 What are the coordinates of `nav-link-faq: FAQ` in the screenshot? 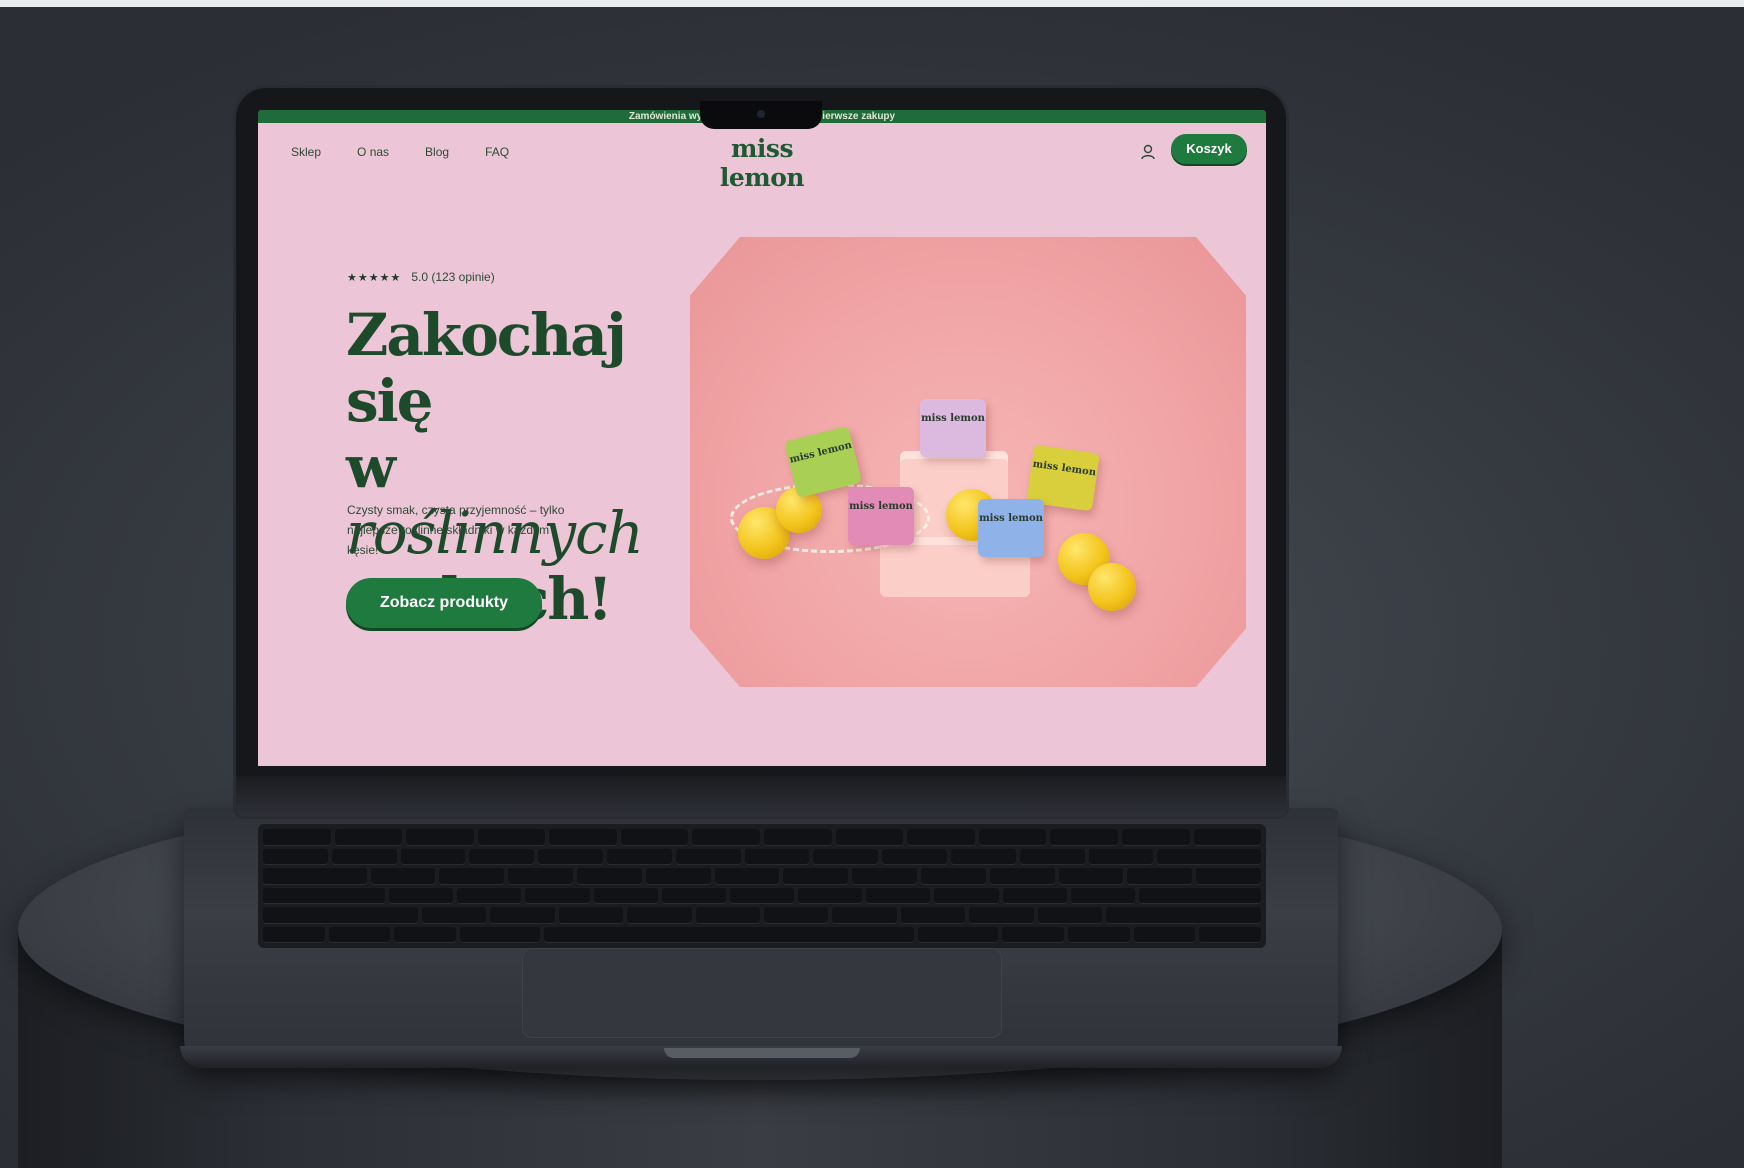 It's located at (497, 152).